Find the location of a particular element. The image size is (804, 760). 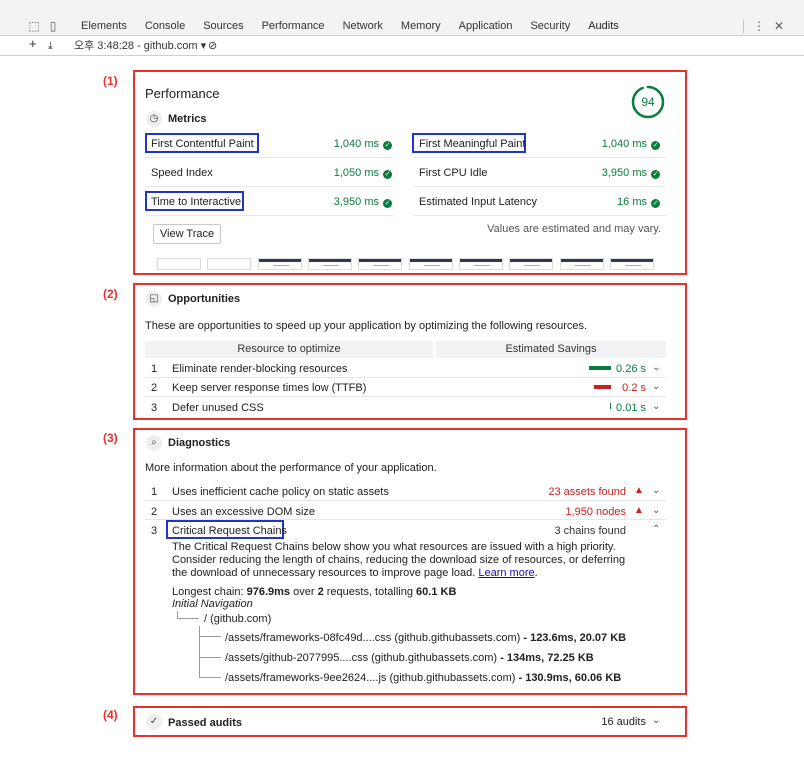

diagnostic-value: 3 chains found is located at coordinates (590, 531).